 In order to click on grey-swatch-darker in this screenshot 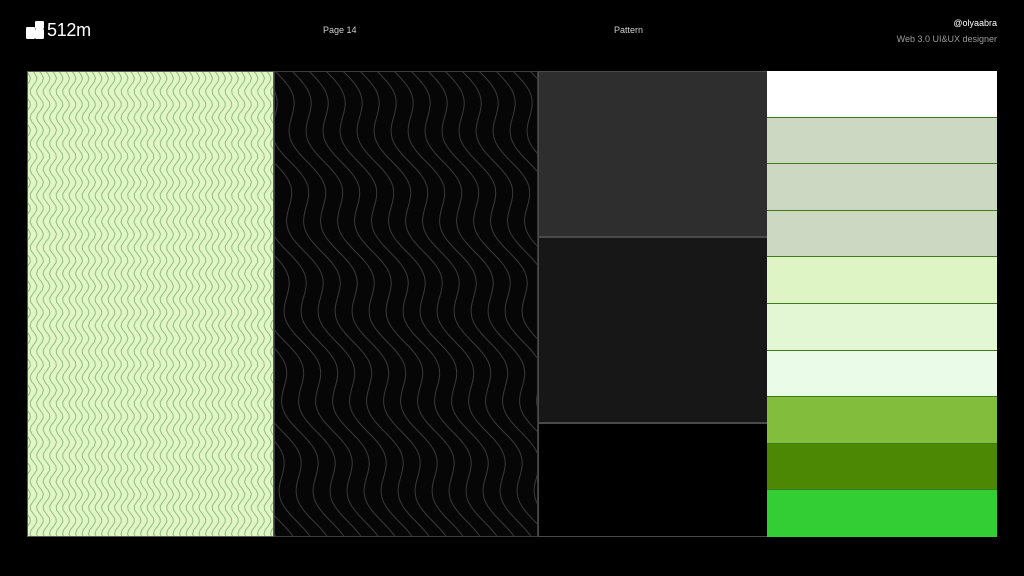, I will do `click(653, 330)`.